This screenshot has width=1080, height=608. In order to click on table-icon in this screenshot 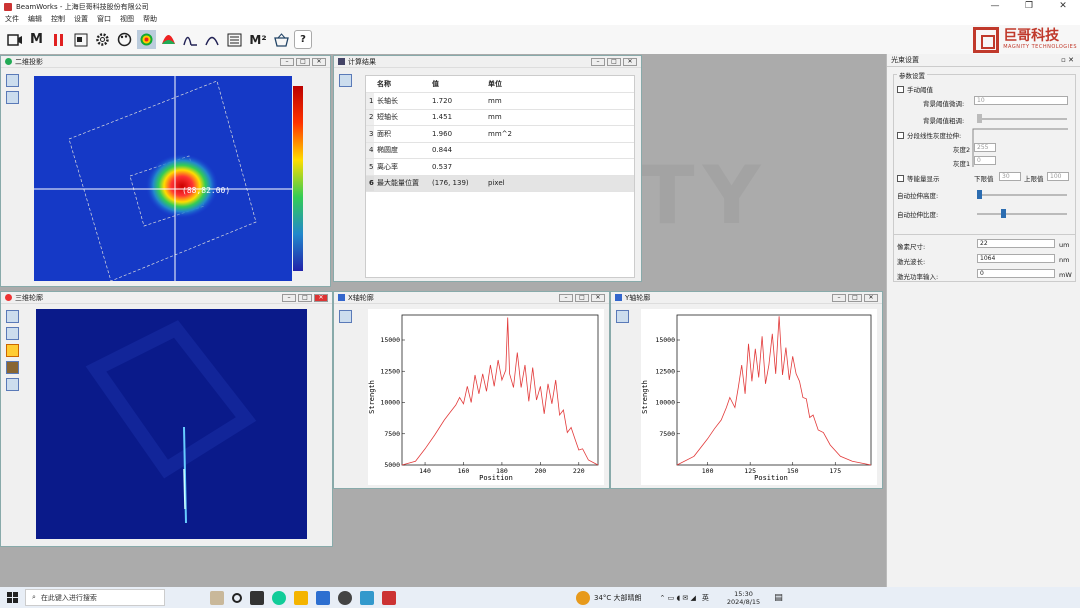, I will do `click(234, 39)`.